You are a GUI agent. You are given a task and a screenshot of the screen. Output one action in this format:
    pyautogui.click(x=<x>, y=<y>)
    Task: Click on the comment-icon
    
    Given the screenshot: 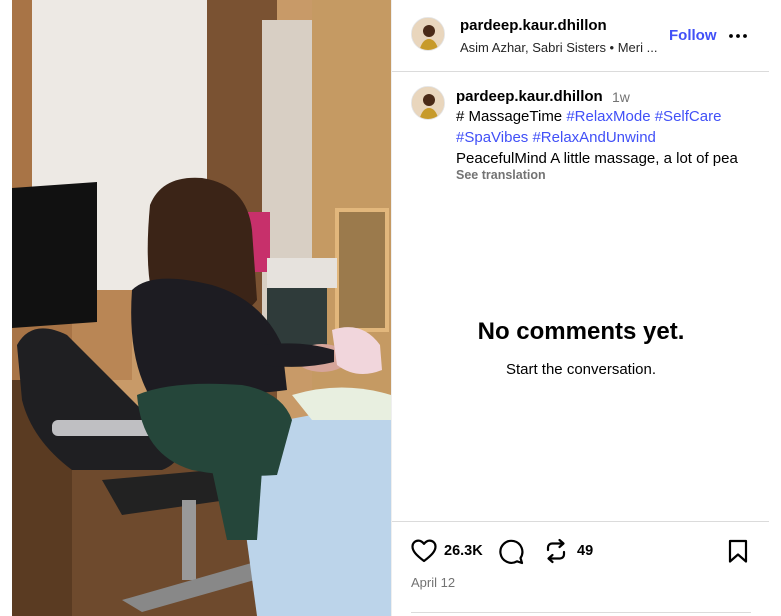 What is the action you would take?
    pyautogui.click(x=511, y=552)
    